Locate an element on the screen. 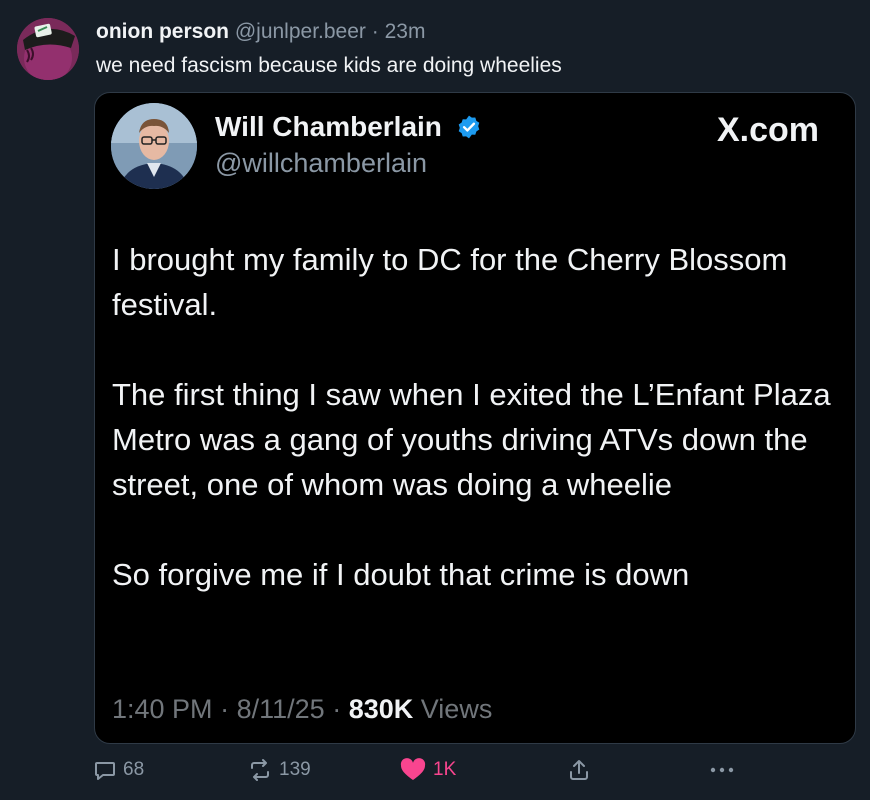 The width and height of the screenshot is (870, 800). embedded-author-name-text: Will Chamberlain is located at coordinates (328, 126).